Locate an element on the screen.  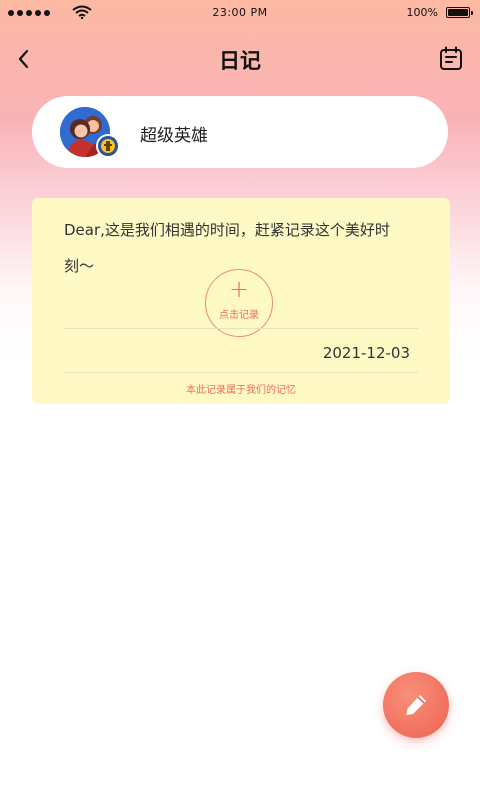
write-diary-button is located at coordinates (416, 705).